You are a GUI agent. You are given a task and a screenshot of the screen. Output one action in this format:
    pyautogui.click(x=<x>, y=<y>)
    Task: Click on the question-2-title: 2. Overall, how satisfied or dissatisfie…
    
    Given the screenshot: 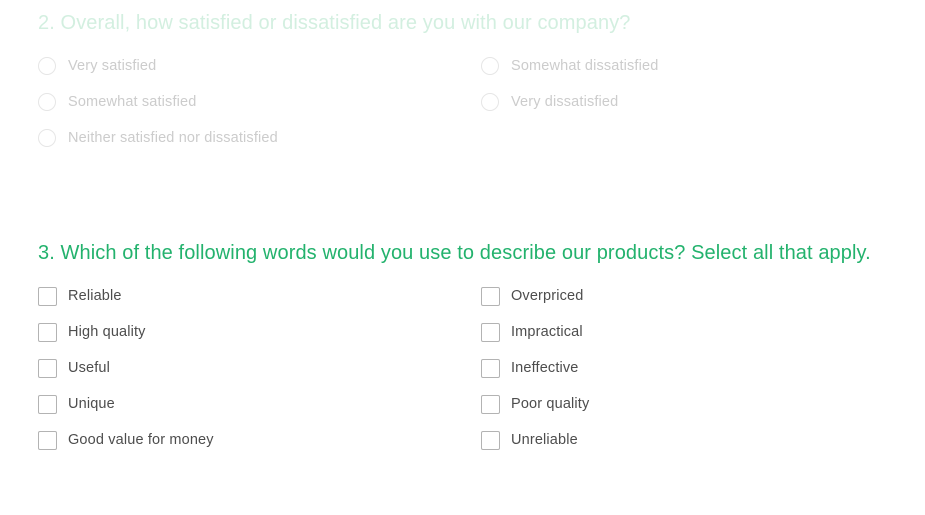 What is the action you would take?
    pyautogui.click(x=334, y=23)
    